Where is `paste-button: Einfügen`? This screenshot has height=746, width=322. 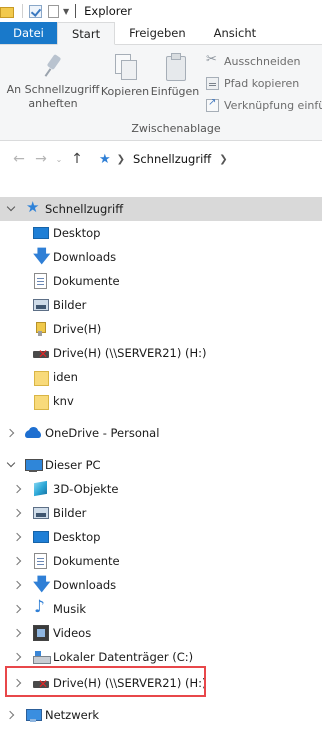
paste-button: Einfügen is located at coordinates (175, 76).